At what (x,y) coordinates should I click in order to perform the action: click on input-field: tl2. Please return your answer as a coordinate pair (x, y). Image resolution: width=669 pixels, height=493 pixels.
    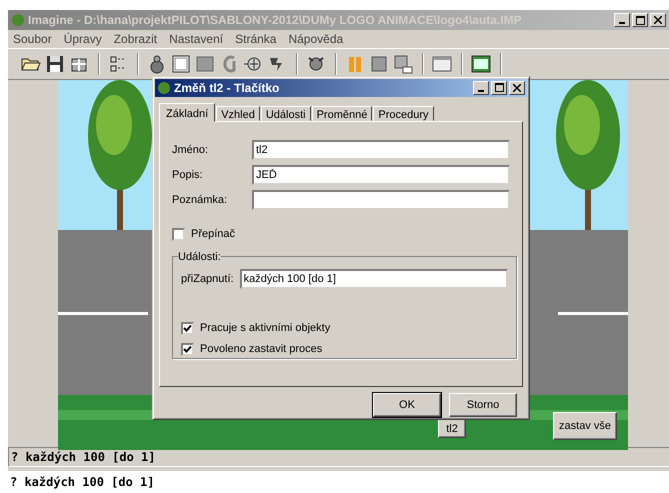
    Looking at the image, I should click on (381, 150).